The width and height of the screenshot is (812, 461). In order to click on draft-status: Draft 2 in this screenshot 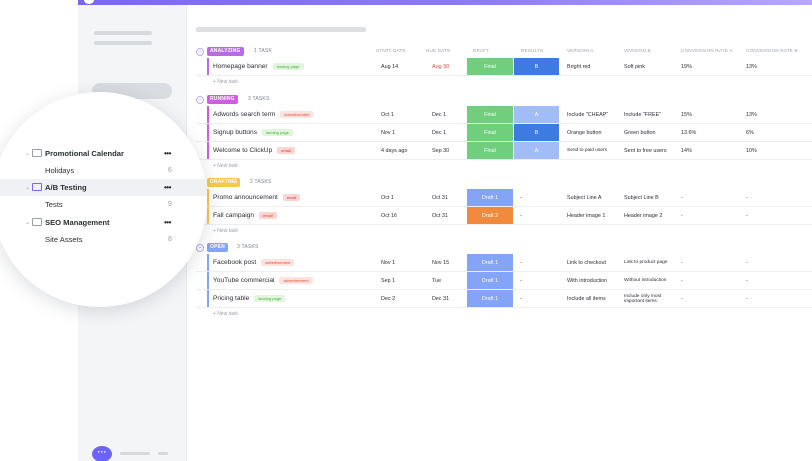, I will do `click(490, 215)`.